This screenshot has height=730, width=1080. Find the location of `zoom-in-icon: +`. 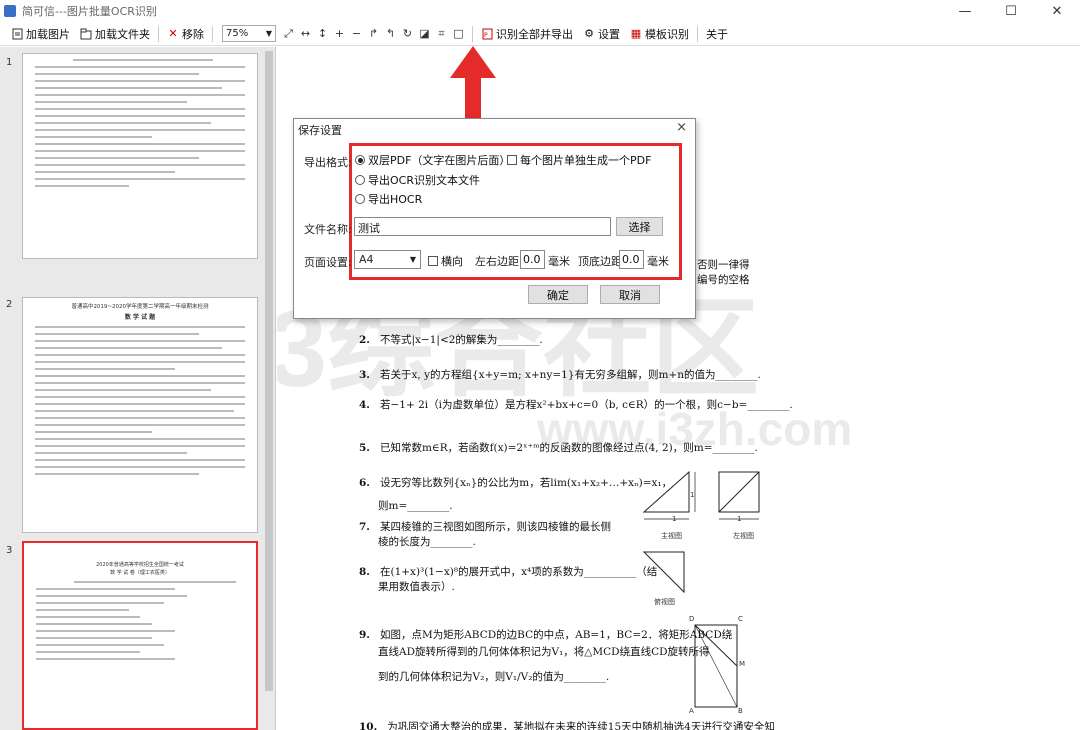

zoom-in-icon: + is located at coordinates (339, 33).